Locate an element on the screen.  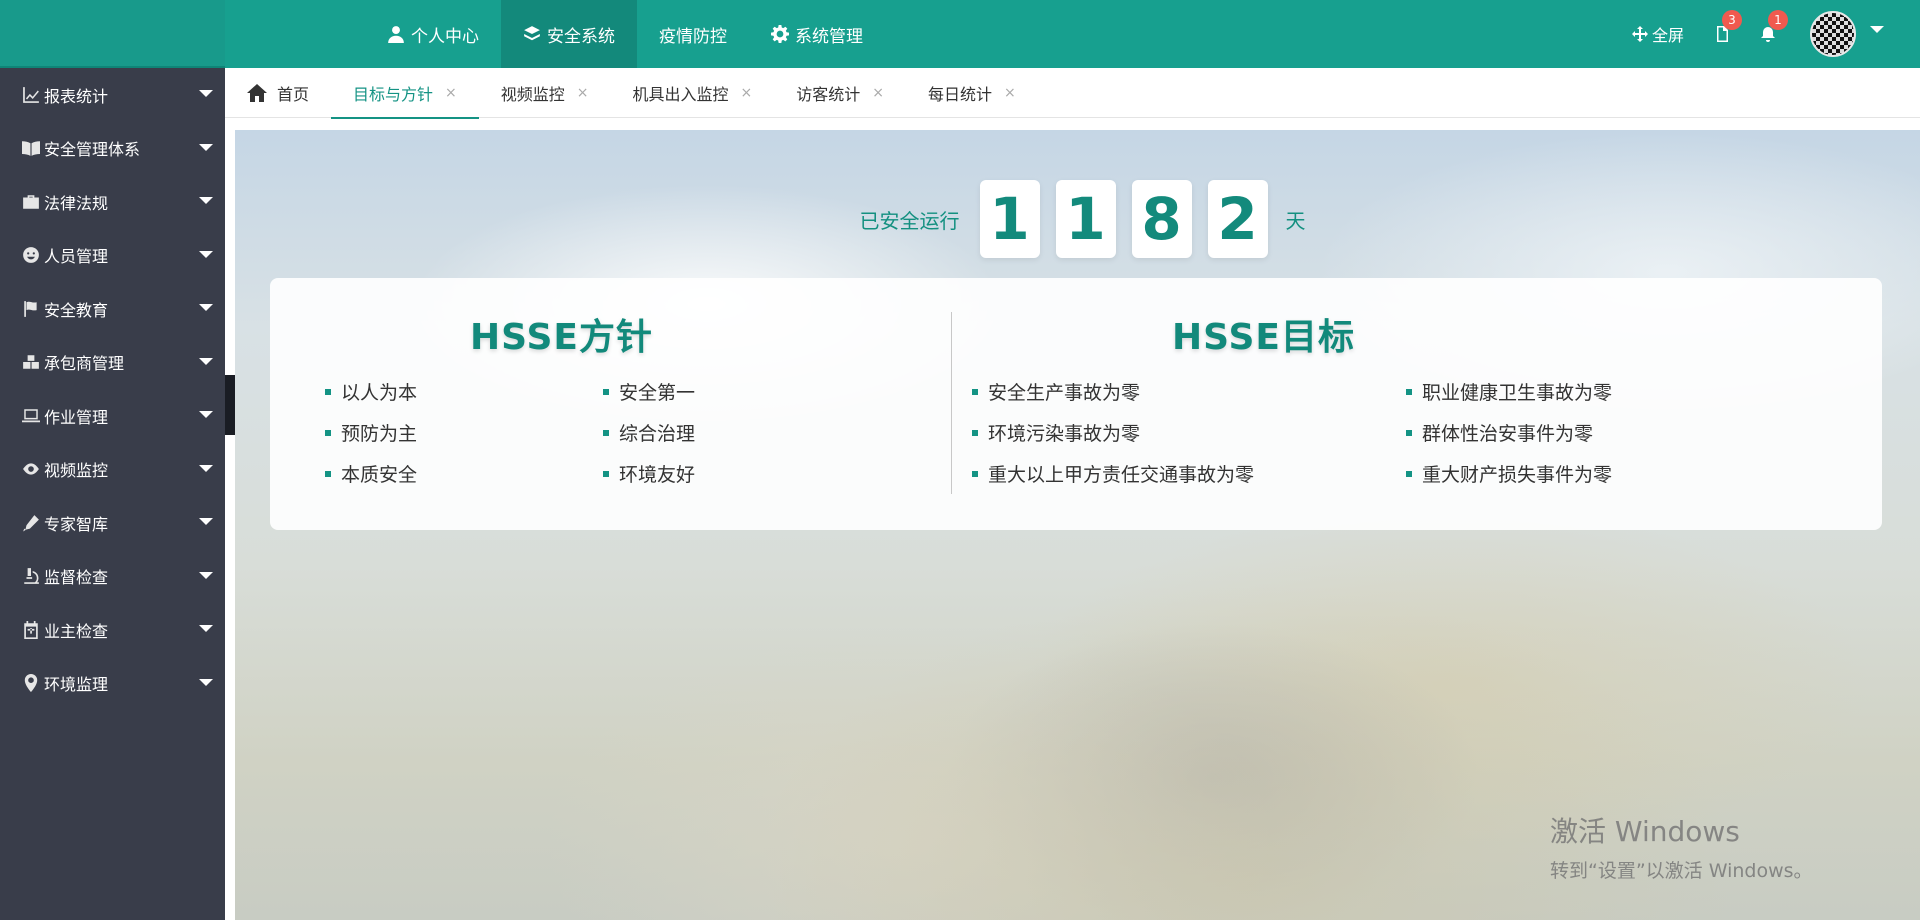
gear-icon is located at coordinates (780, 34).